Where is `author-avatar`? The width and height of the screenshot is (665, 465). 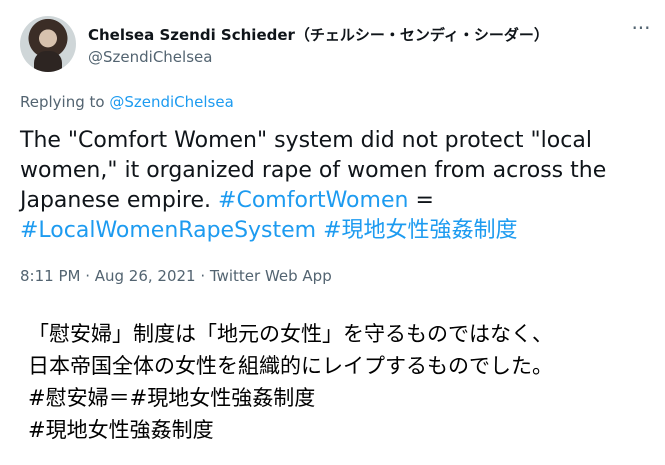 author-avatar is located at coordinates (48, 44).